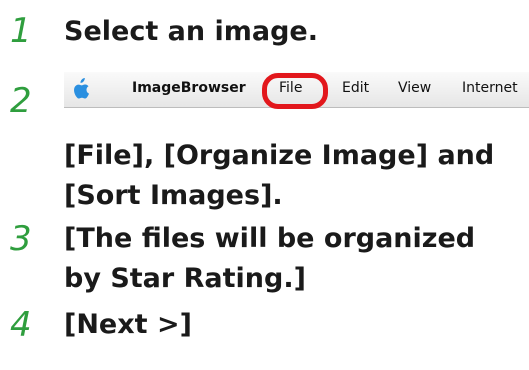  What do you see at coordinates (270, 238) in the screenshot?
I see `step-3-text-line-1: [The files will be organized` at bounding box center [270, 238].